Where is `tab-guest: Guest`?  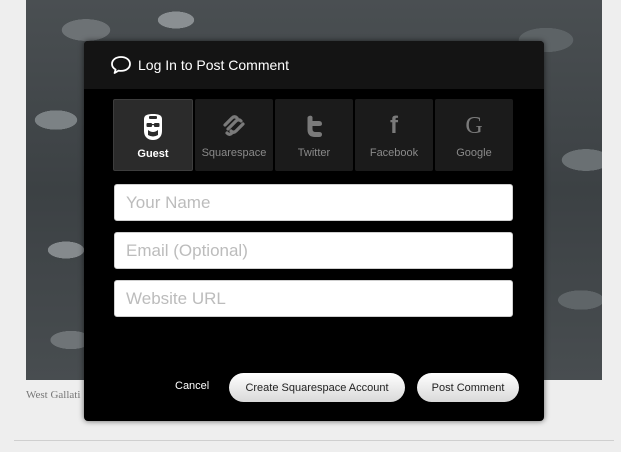
tab-guest: Guest is located at coordinates (153, 135).